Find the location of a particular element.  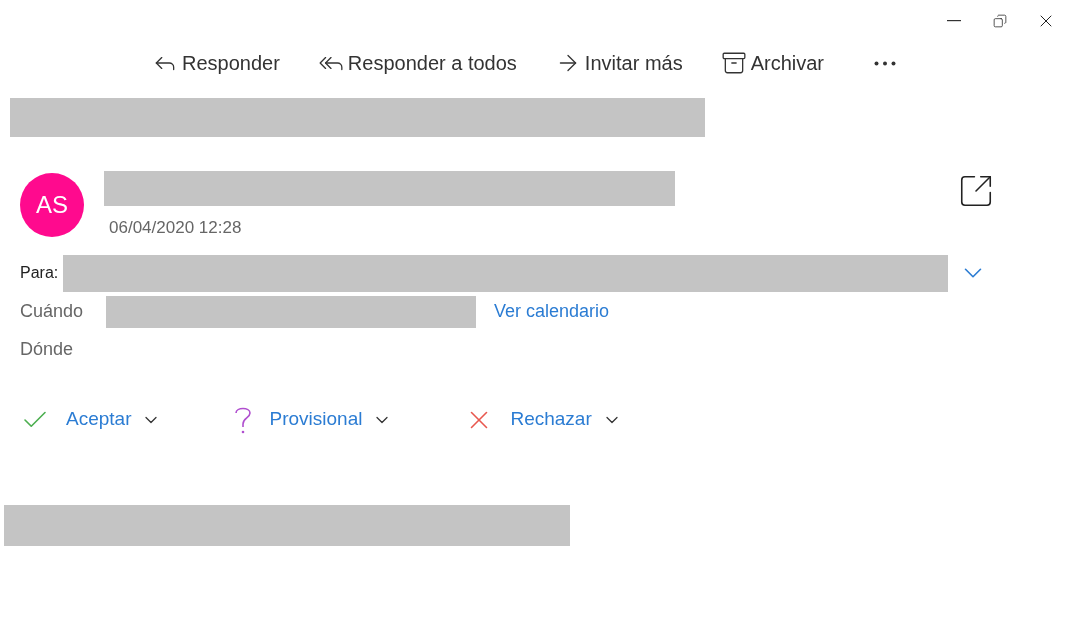

sent-date: 06/04/2020 12:28 is located at coordinates (176, 228).